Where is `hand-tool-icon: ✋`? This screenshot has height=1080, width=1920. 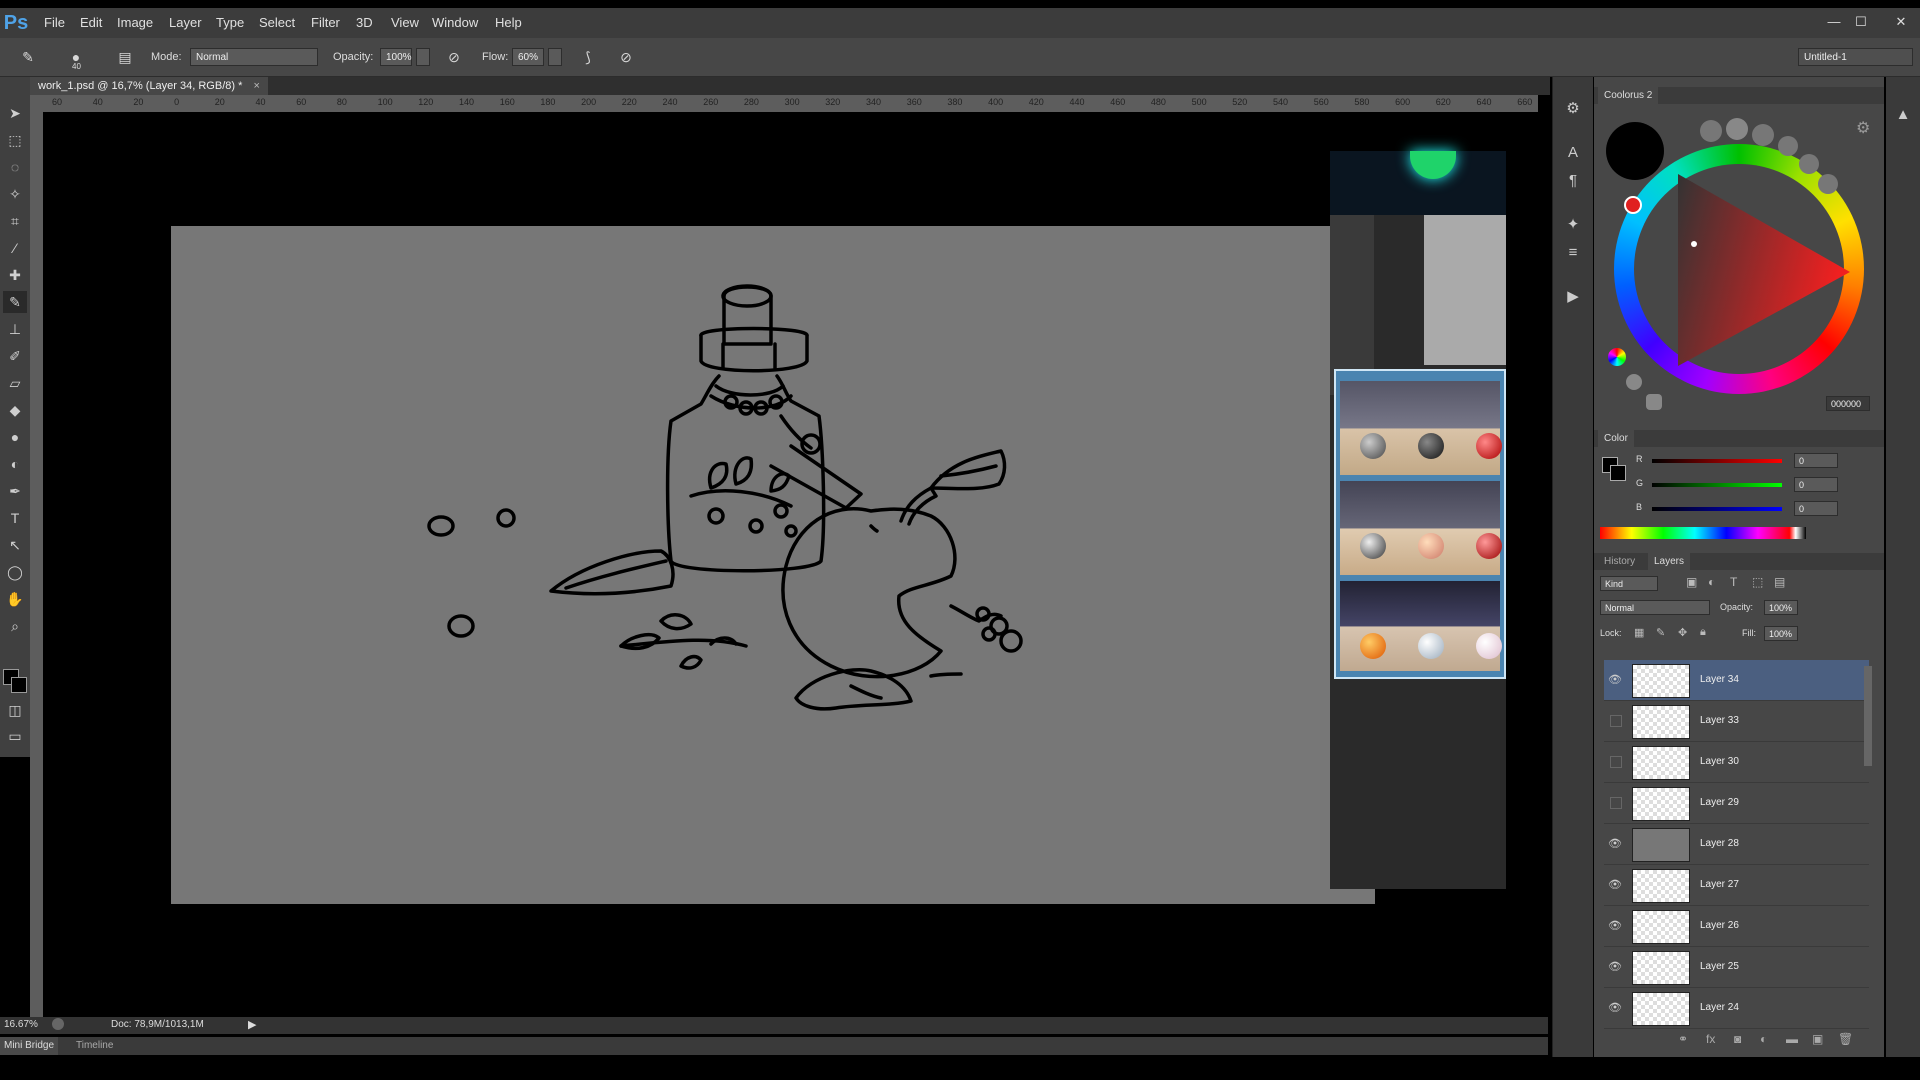 hand-tool-icon: ✋ is located at coordinates (15, 599).